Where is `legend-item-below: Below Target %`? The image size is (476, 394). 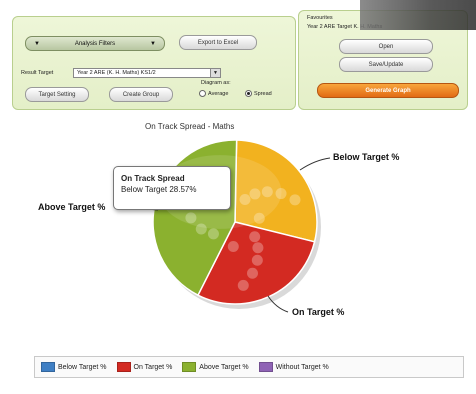 legend-item-below: Below Target % is located at coordinates (74, 367).